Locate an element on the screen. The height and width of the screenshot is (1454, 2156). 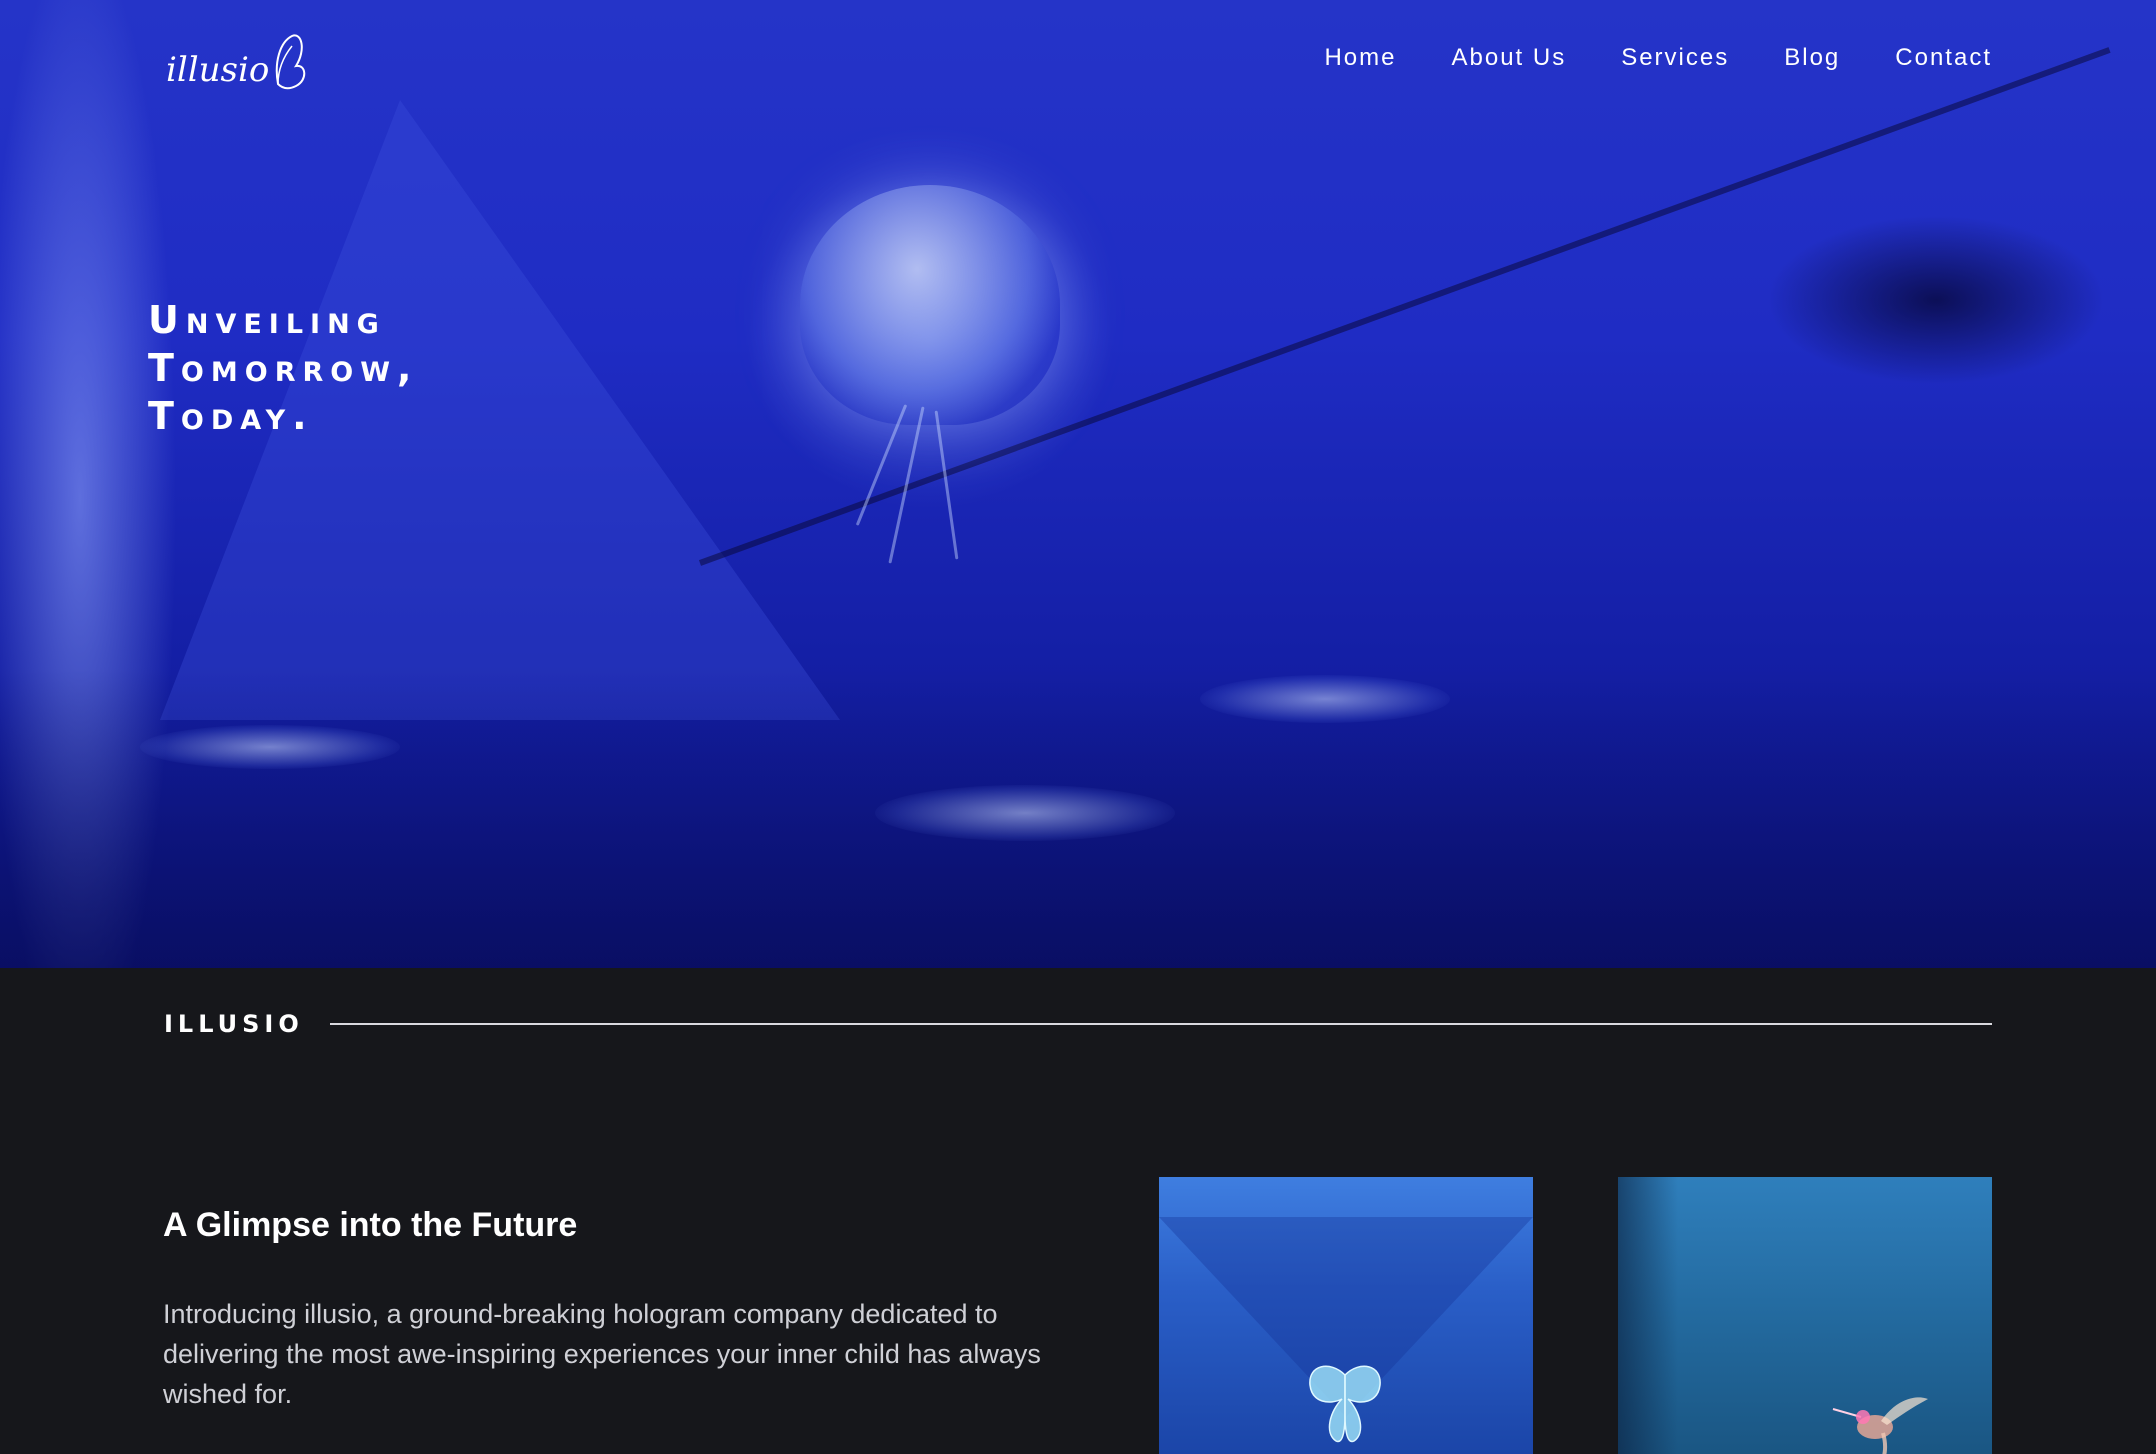
section-divider is located at coordinates (1160, 1024).